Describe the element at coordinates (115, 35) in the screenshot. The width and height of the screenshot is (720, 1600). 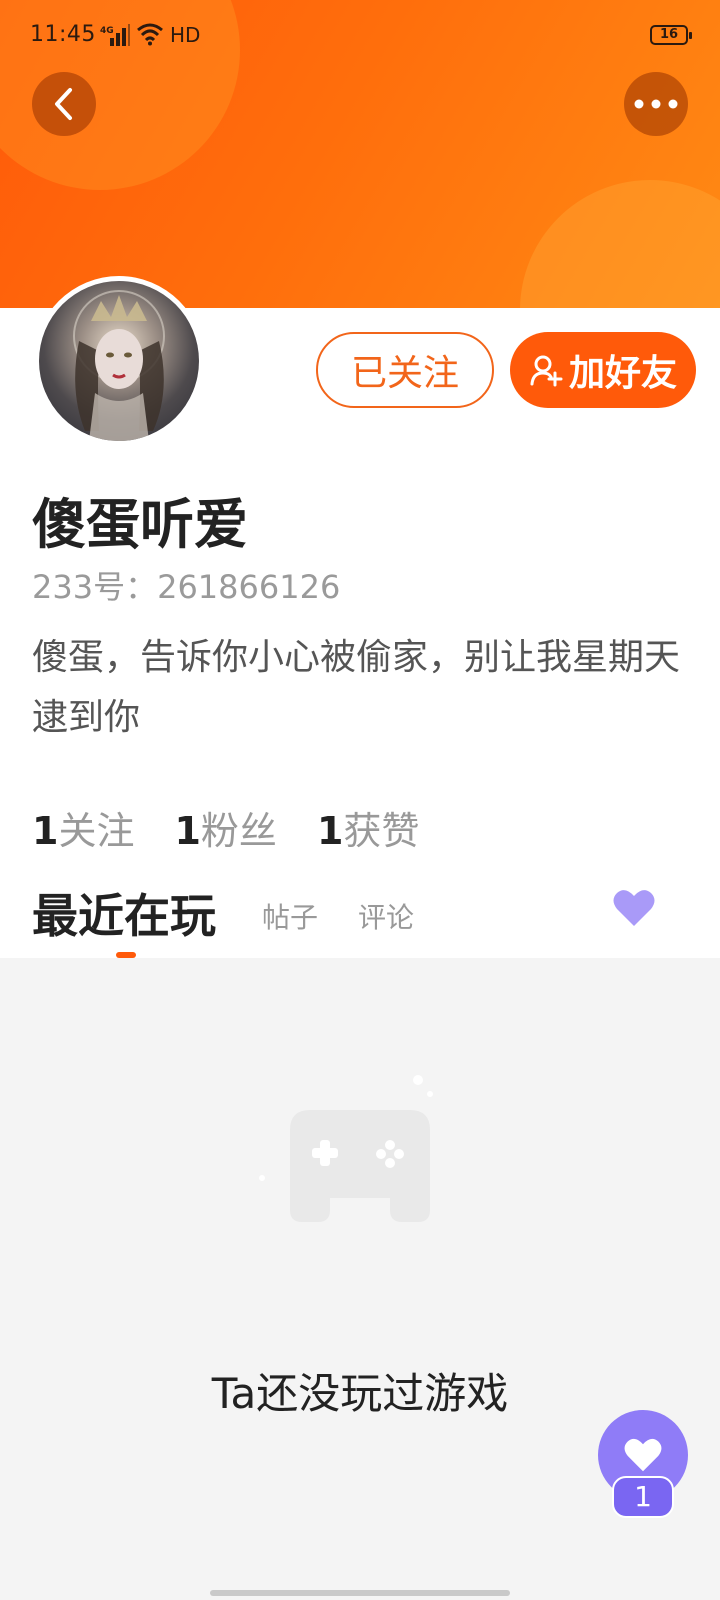
I see `cellular-signal-icon: 4G` at that location.